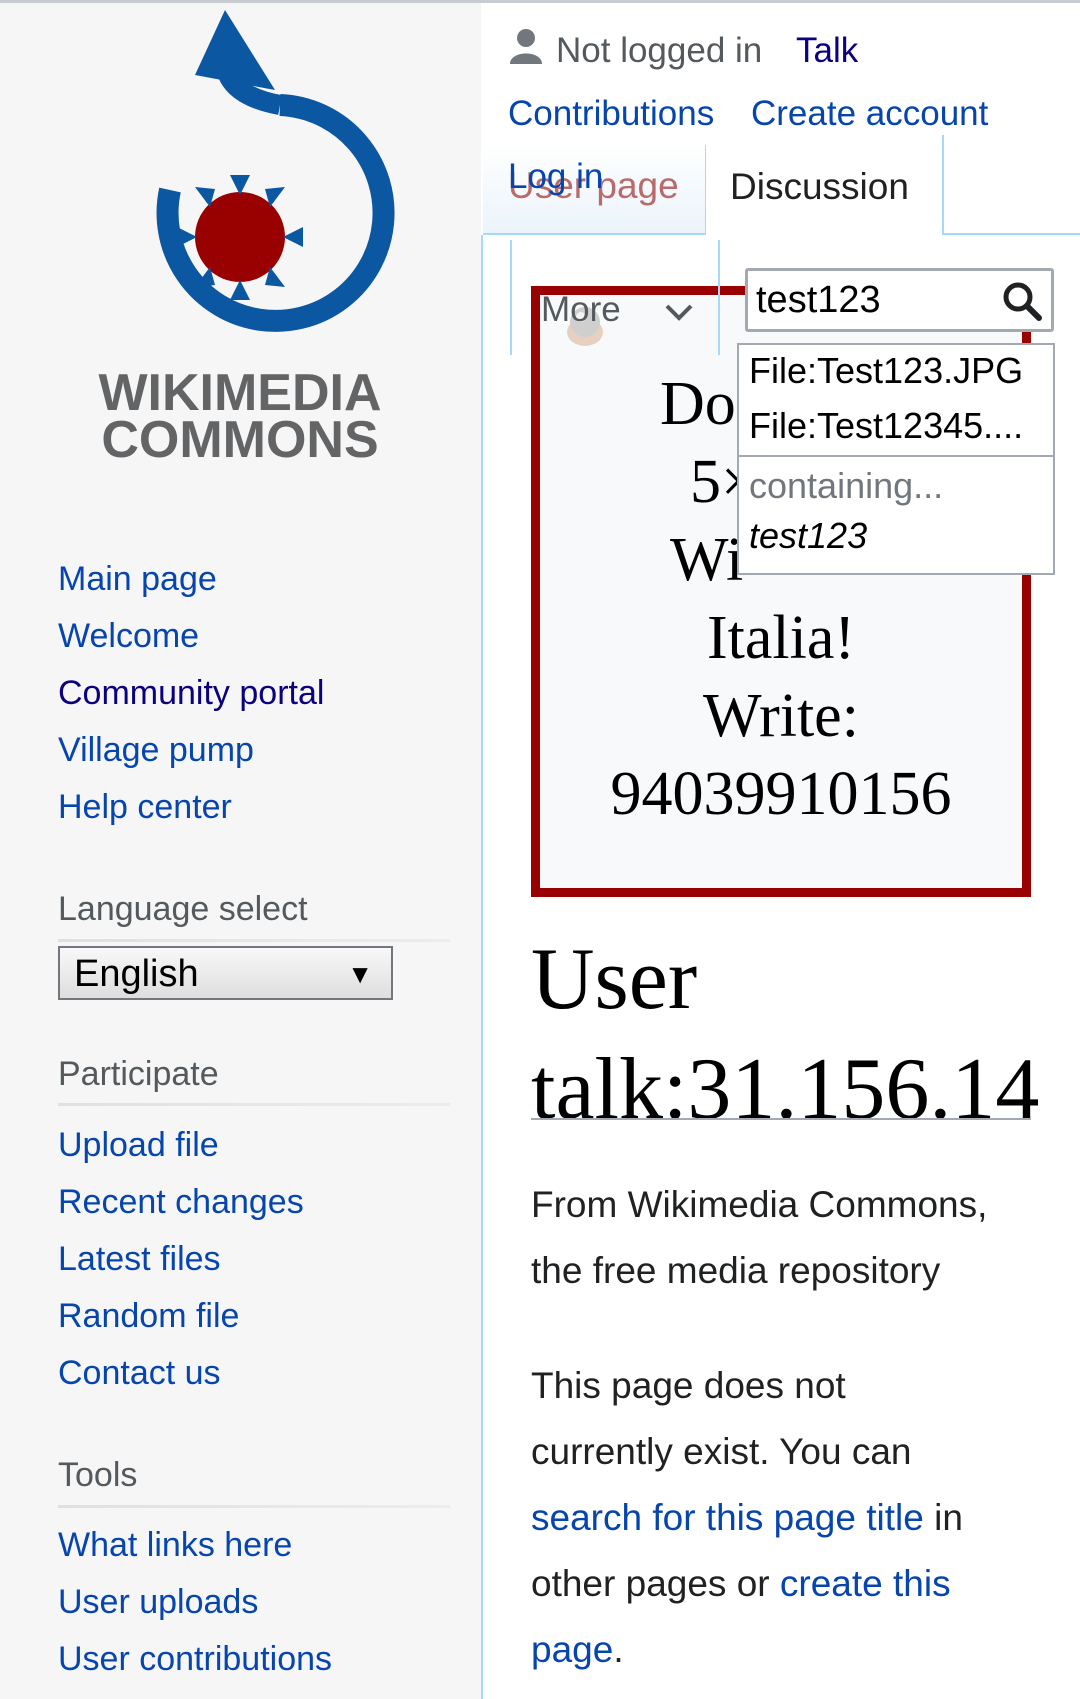 The width and height of the screenshot is (1080, 1699). I want to click on notice-text: This page does not, so click(688, 1385).